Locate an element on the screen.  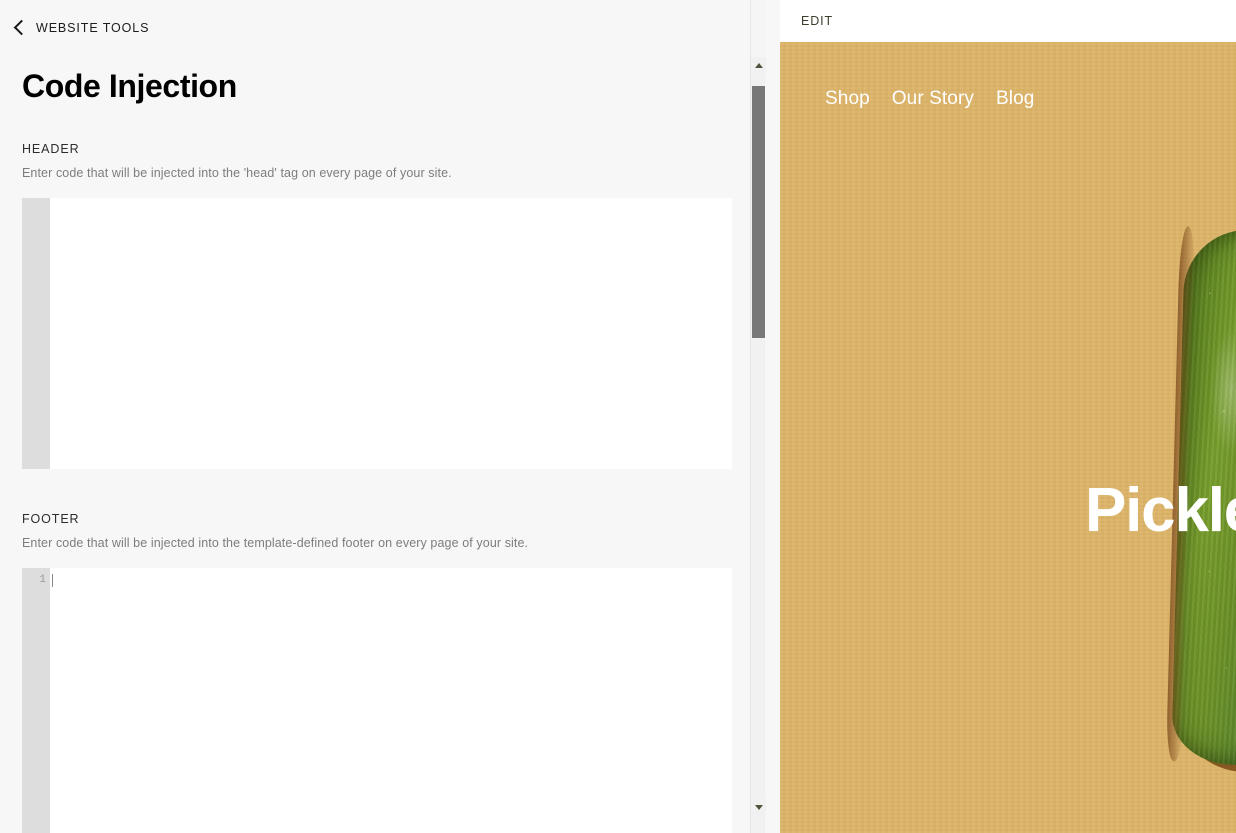
scrollbar-down-button is located at coordinates (758, 807).